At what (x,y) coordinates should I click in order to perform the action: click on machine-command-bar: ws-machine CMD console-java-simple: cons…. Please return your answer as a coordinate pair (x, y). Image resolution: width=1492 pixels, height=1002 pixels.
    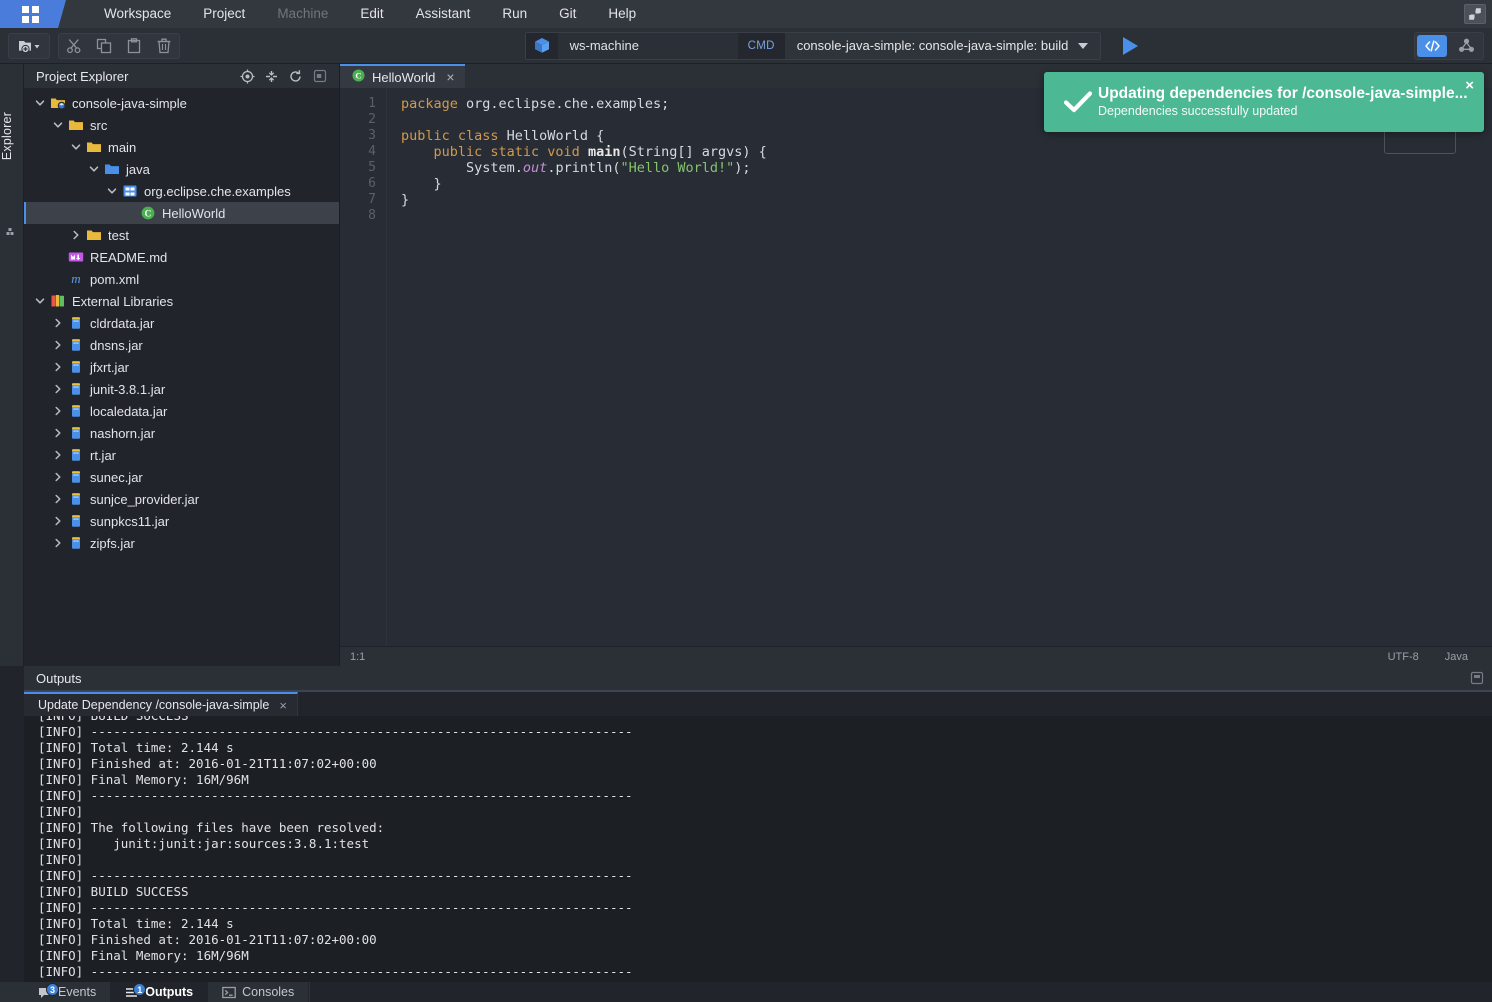
    Looking at the image, I should click on (836, 45).